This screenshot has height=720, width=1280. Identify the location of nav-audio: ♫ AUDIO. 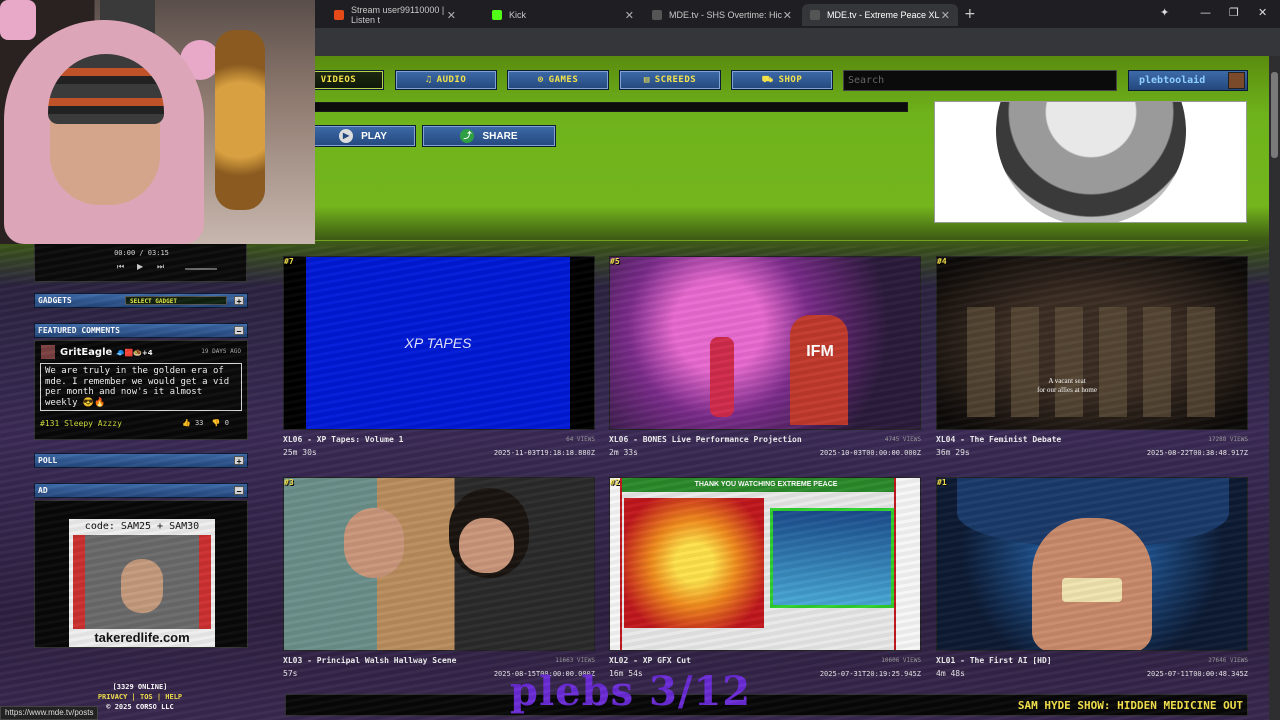
(446, 80).